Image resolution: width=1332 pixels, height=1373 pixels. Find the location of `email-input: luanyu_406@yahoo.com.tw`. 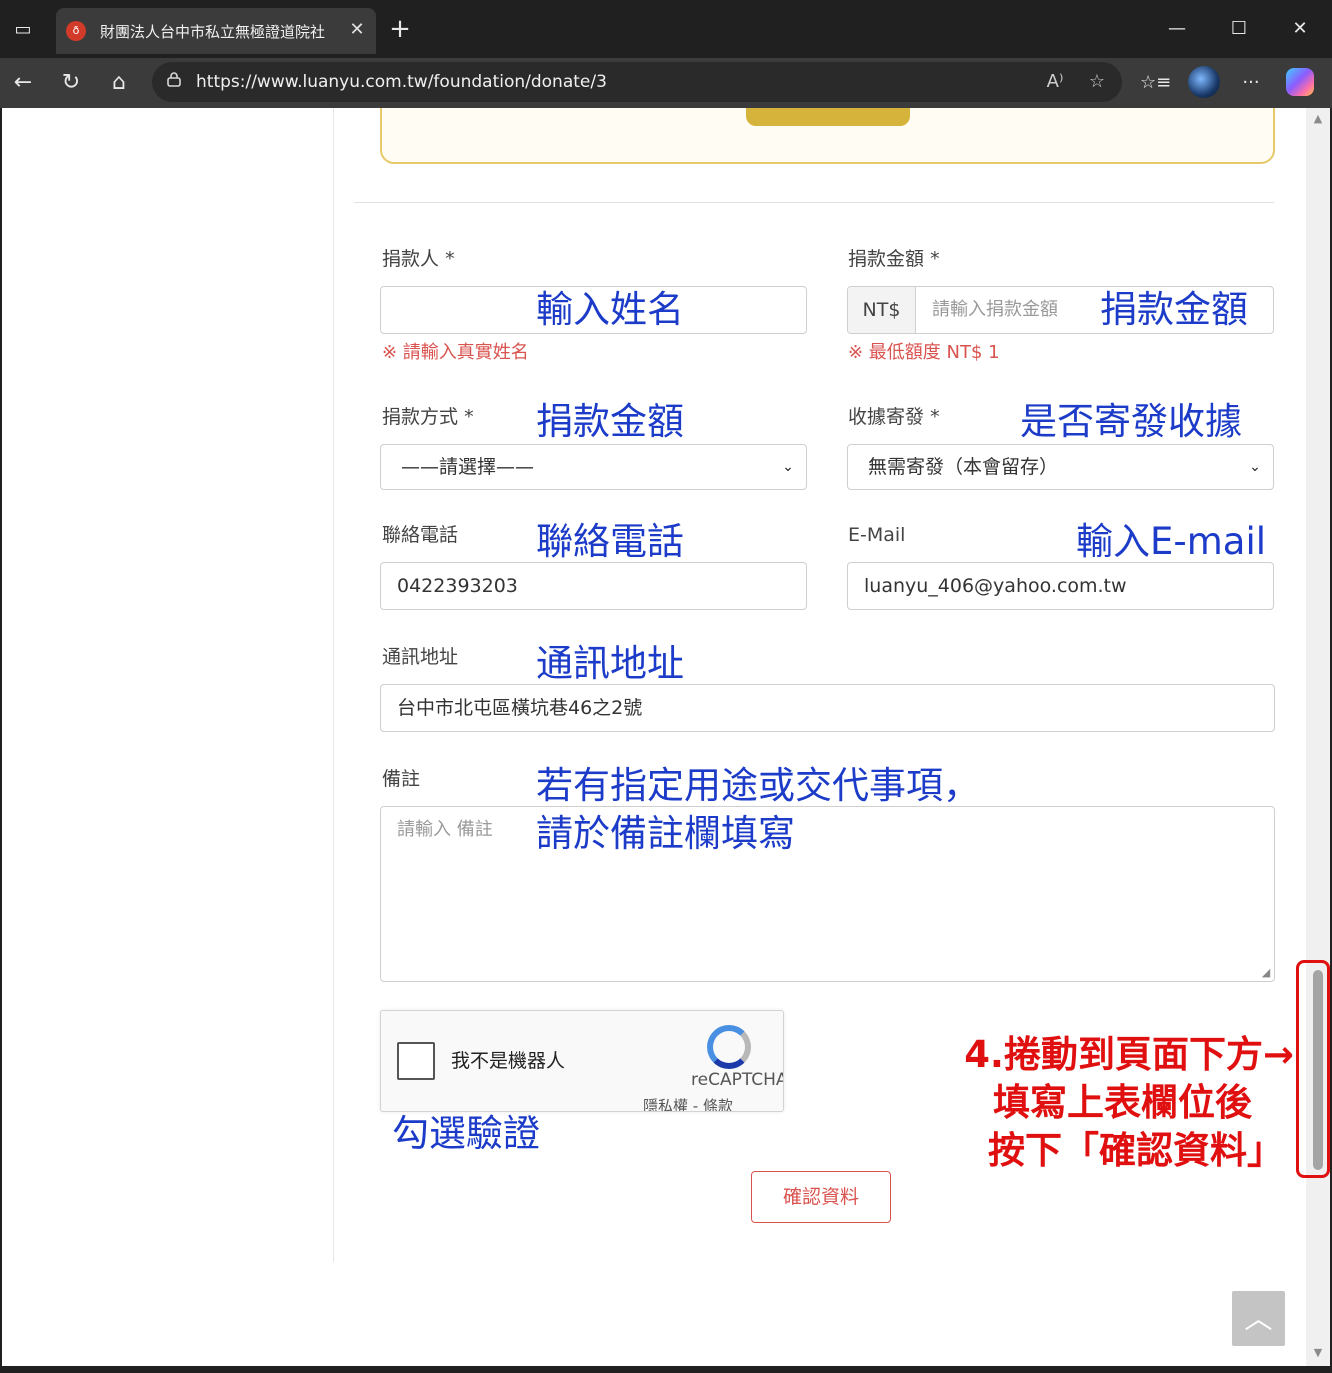

email-input: luanyu_406@yahoo.com.tw is located at coordinates (1060, 586).